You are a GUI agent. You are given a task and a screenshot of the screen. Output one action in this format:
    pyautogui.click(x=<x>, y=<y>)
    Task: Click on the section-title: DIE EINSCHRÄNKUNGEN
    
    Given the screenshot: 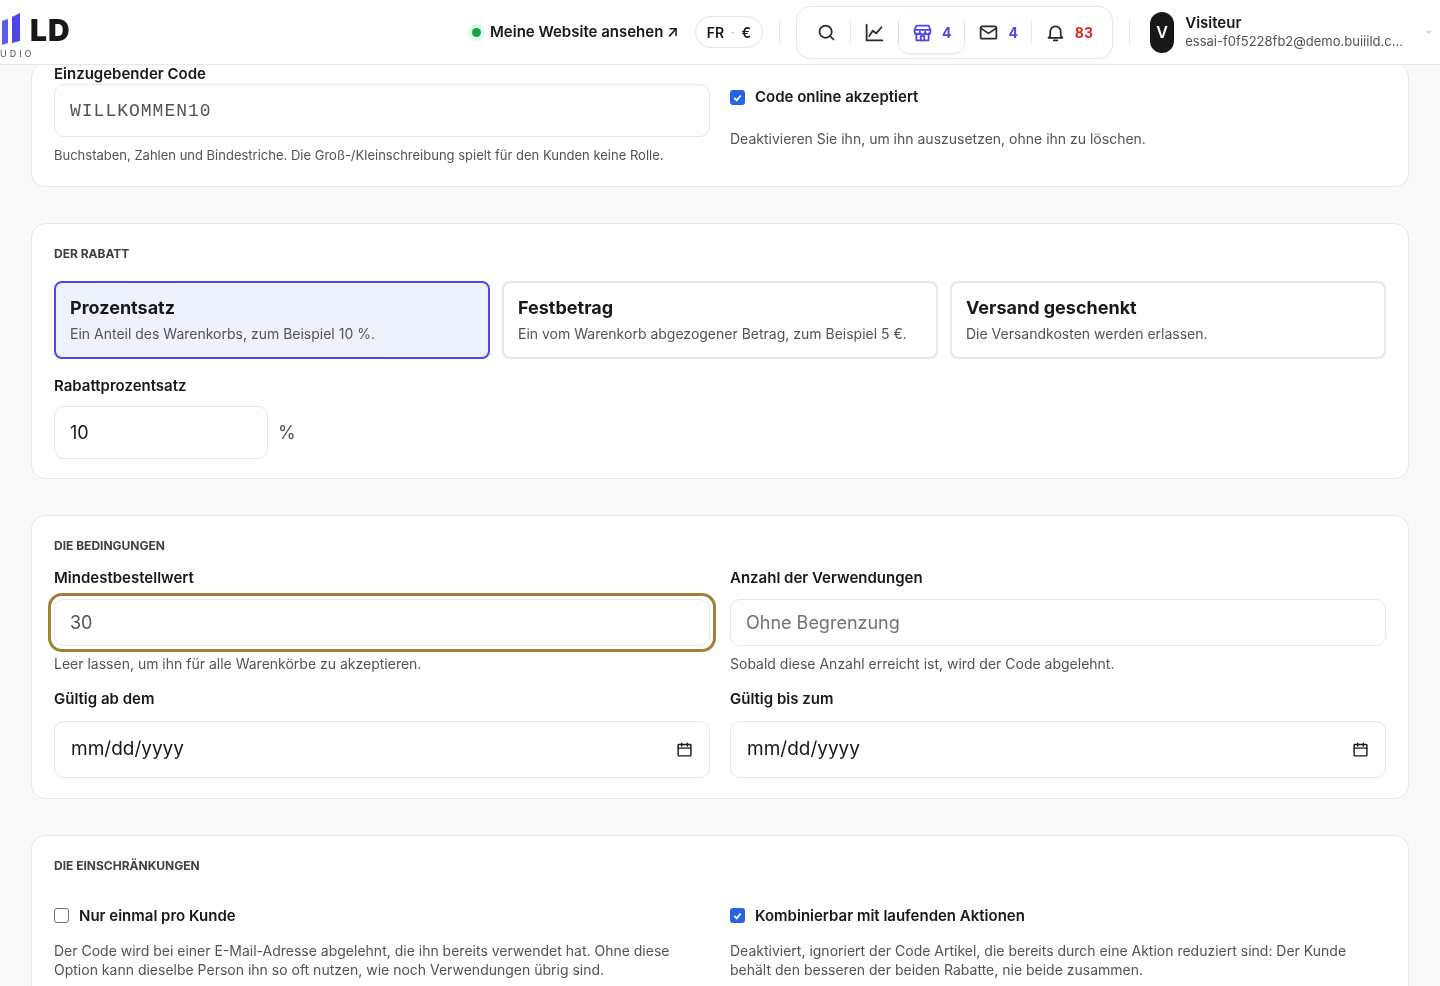 What is the action you would take?
    pyautogui.click(x=127, y=865)
    